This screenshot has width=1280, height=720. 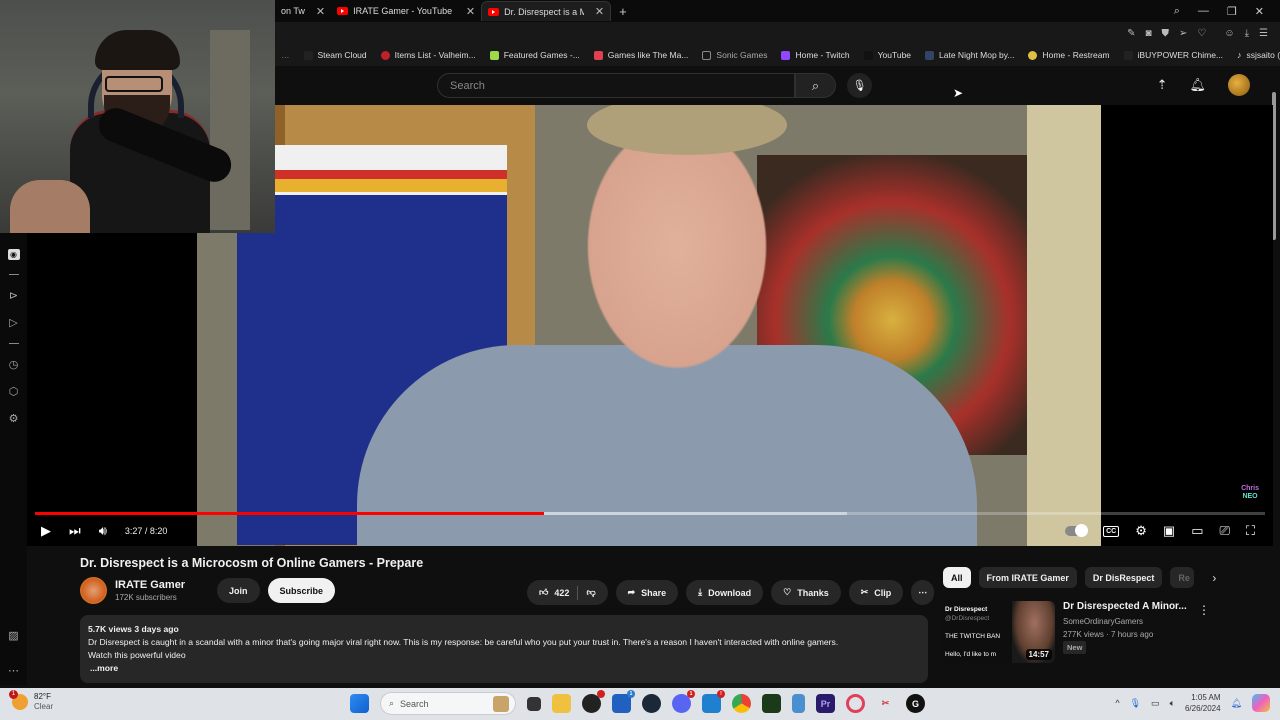 What do you see at coordinates (1125, 621) in the screenshot?
I see `recommended-channel: SomeOrdinaryGamers` at bounding box center [1125, 621].